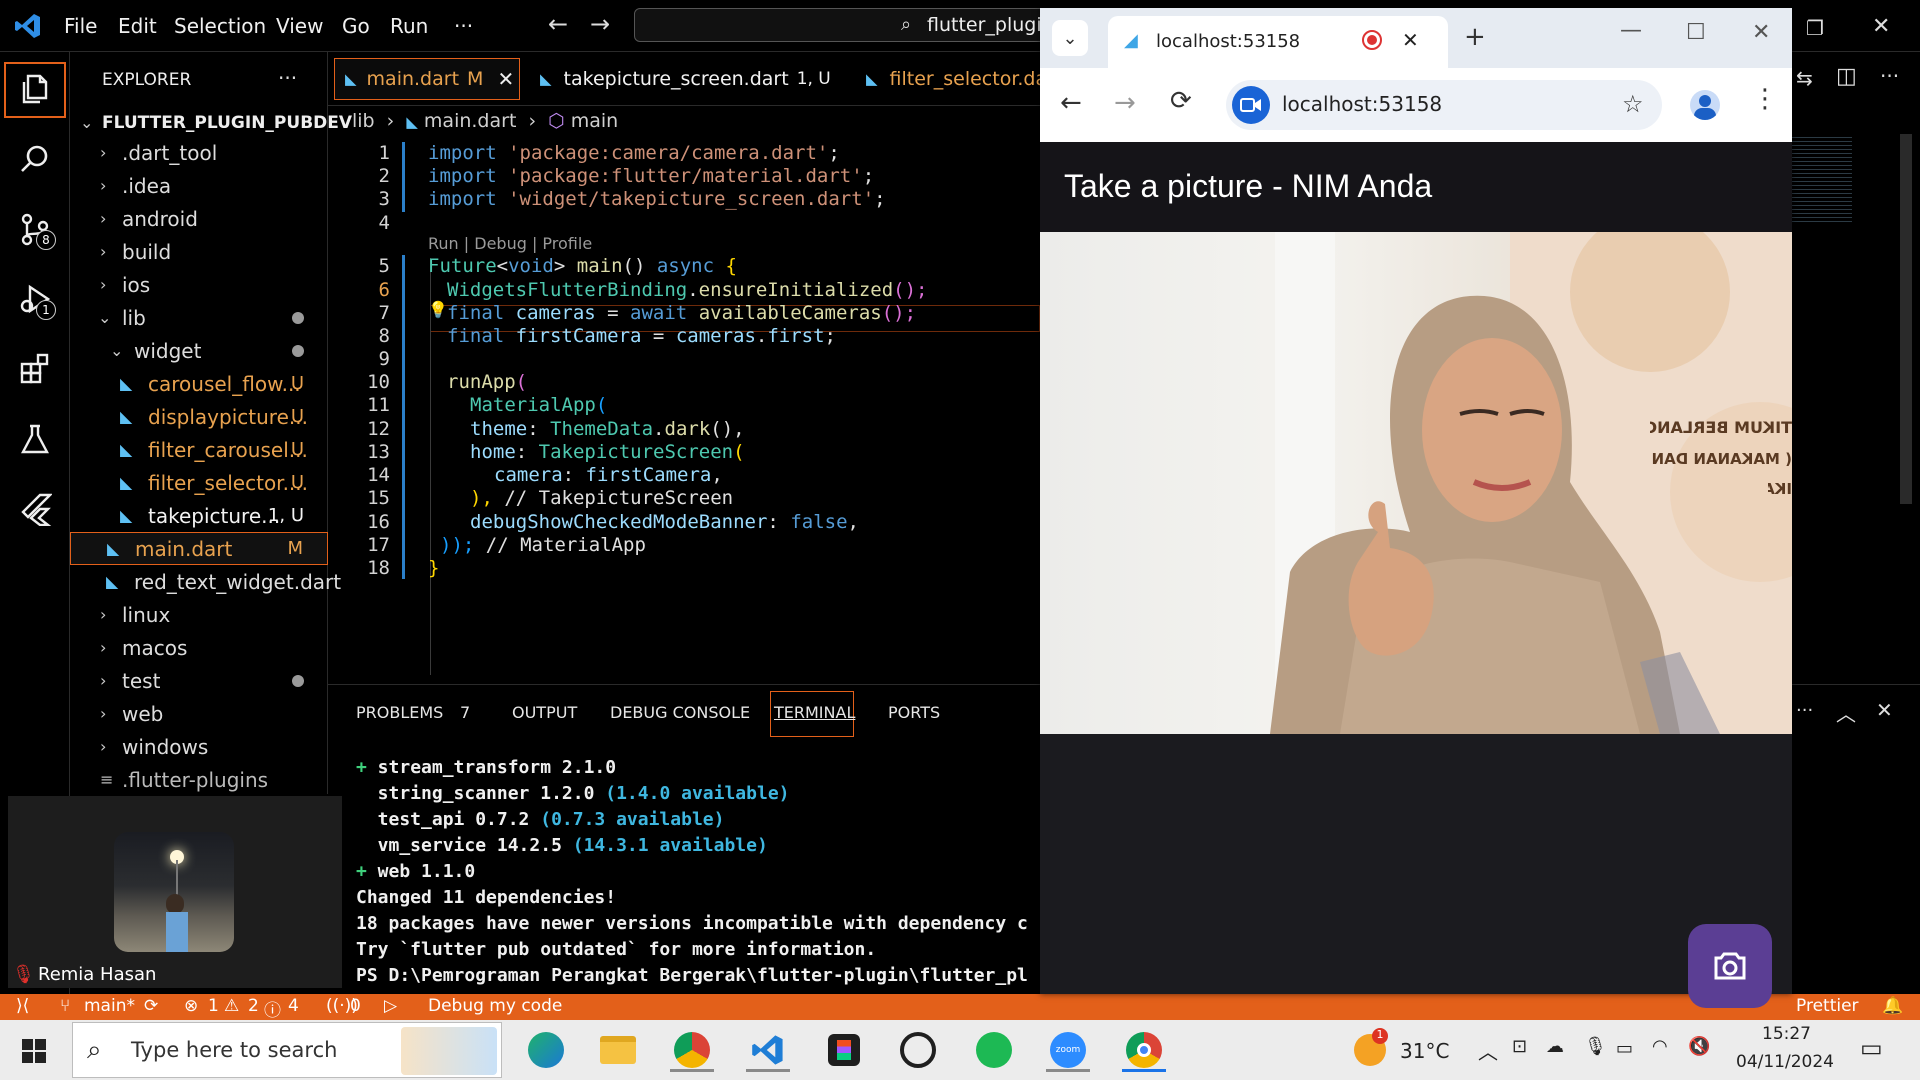 The image size is (1920, 1080). I want to click on breadcrumb-file: main.dart, so click(470, 121).